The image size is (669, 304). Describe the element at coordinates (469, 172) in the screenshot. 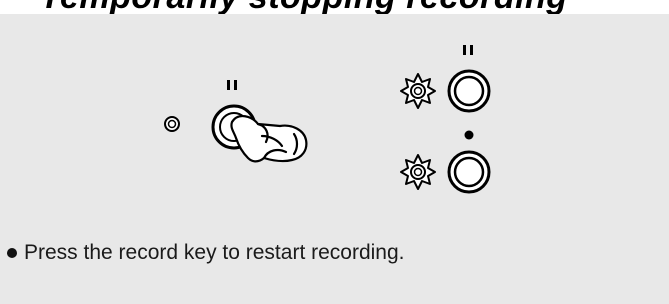

I see `record-key-icon` at that location.